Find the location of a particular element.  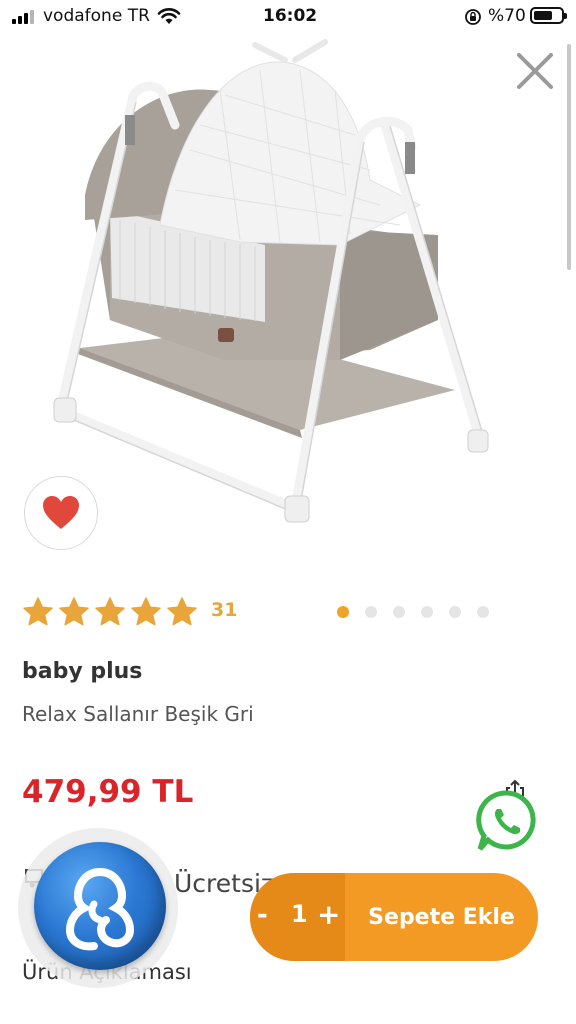

rating-count: 31 is located at coordinates (224, 610).